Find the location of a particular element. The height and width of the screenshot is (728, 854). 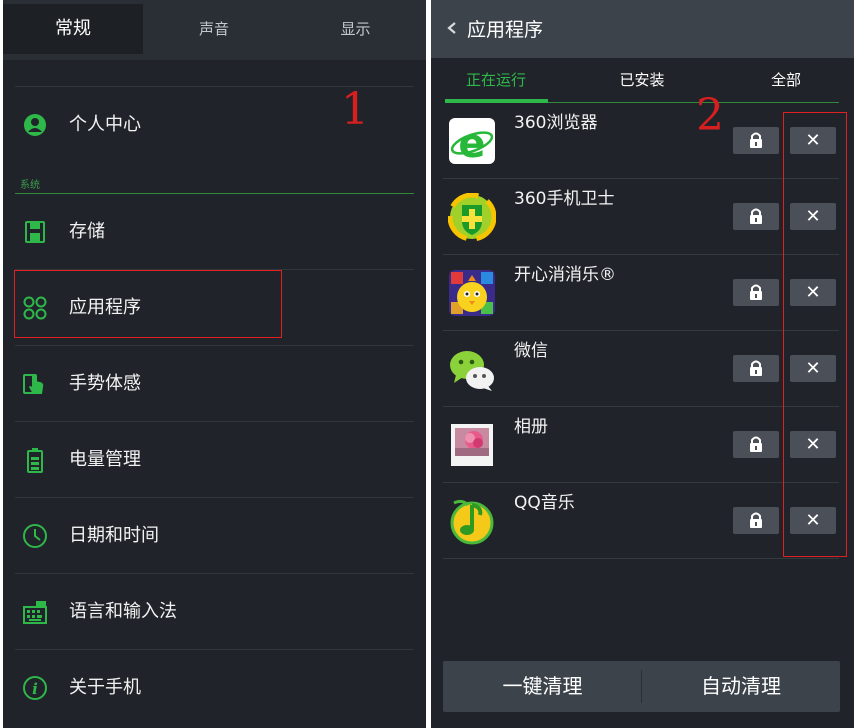

app-row-qq-music: QQ音乐 ✕ is located at coordinates (641, 521).